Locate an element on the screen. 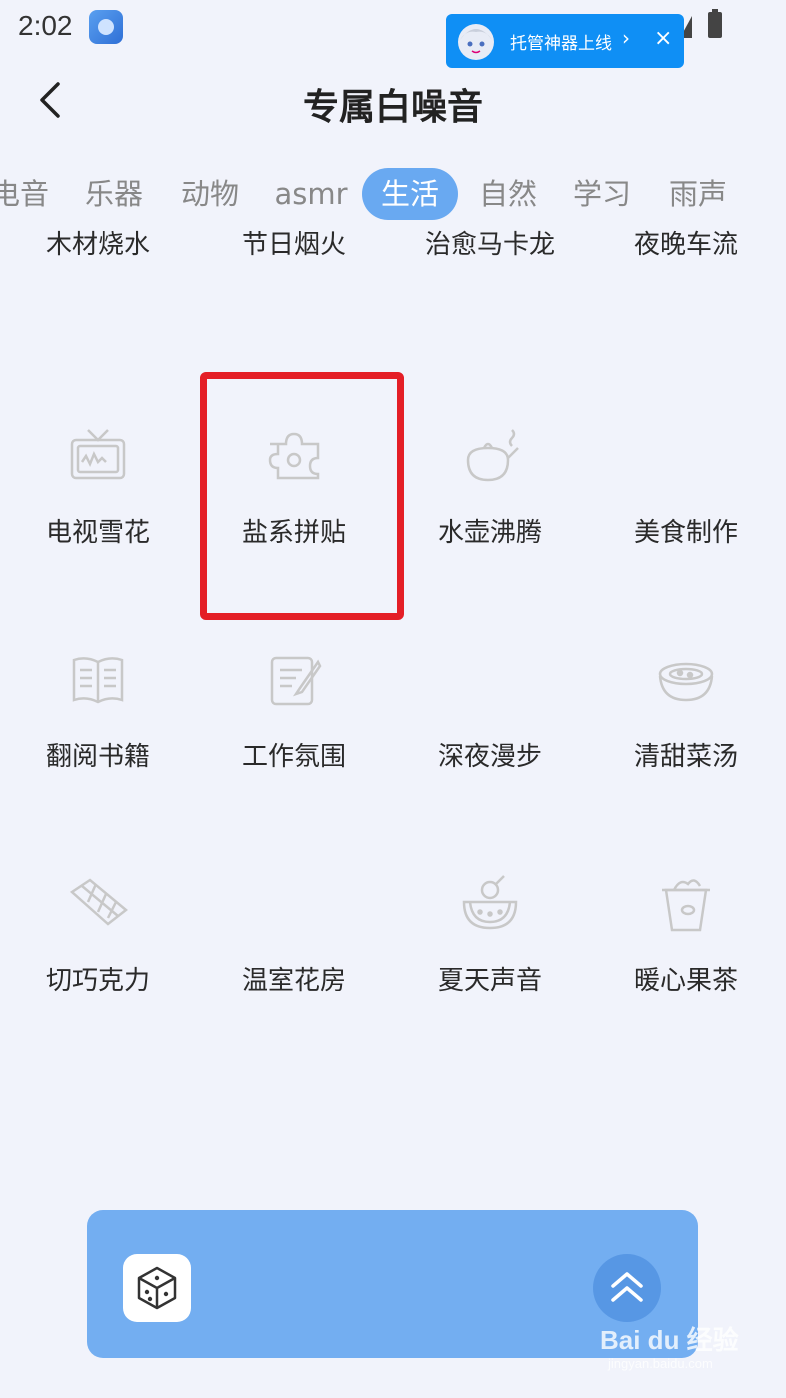 This screenshot has width=786, height=1398. cooking-icon is located at coordinates (686, 456).